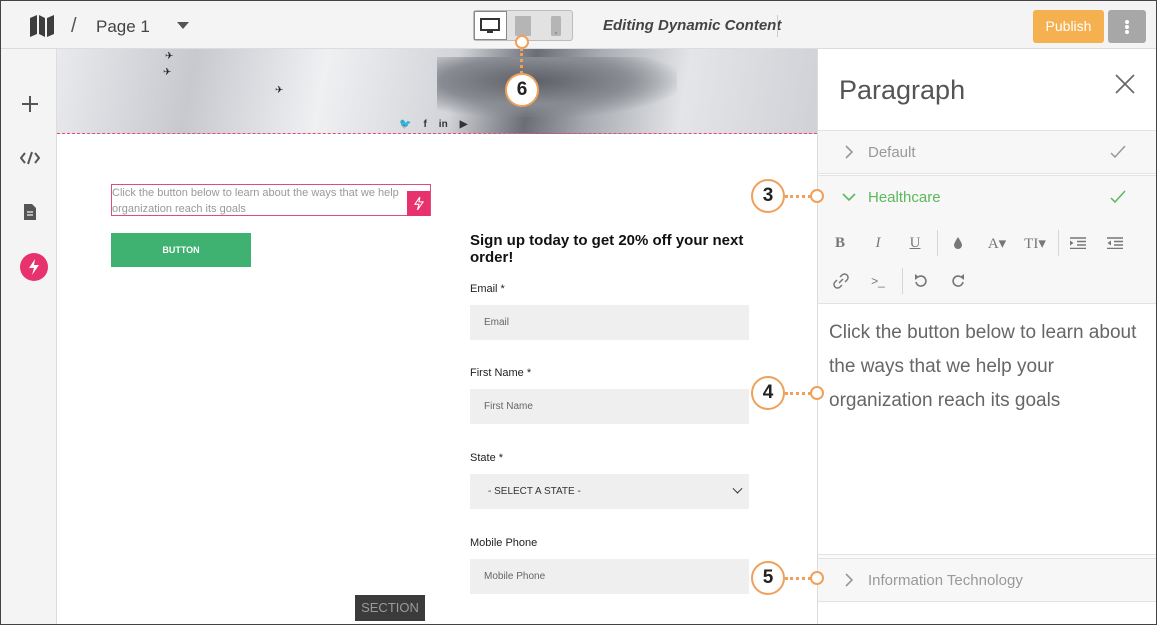  I want to click on source-code-icon: >_, so click(878, 281).